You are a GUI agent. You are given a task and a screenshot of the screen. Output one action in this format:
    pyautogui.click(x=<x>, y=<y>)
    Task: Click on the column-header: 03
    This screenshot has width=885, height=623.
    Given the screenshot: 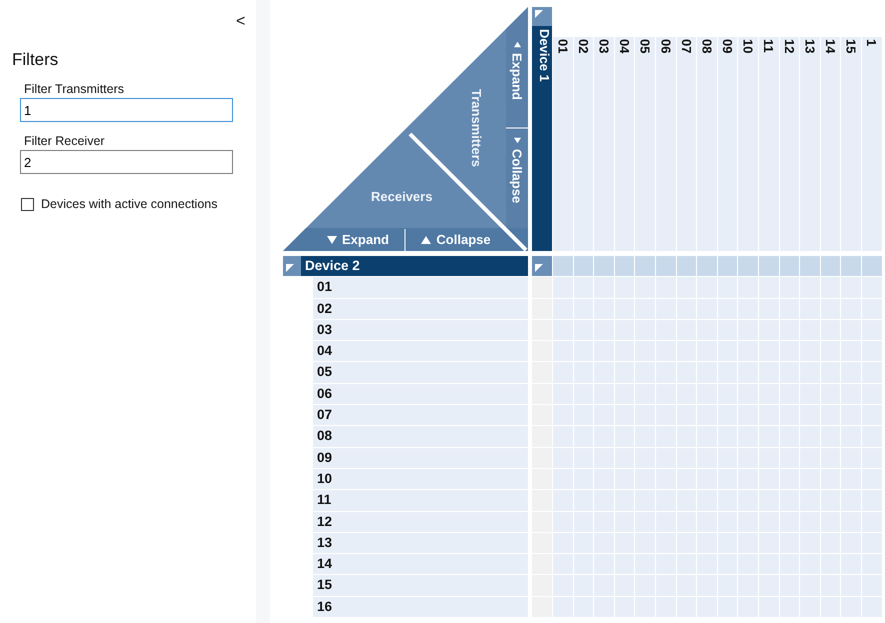 What is the action you would take?
    pyautogui.click(x=604, y=144)
    